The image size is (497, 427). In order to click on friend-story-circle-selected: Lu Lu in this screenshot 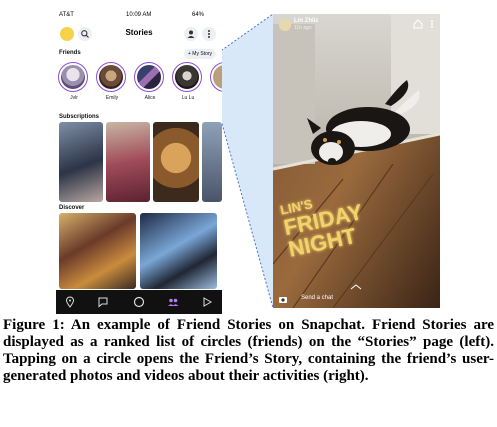, I will do `click(188, 81)`.